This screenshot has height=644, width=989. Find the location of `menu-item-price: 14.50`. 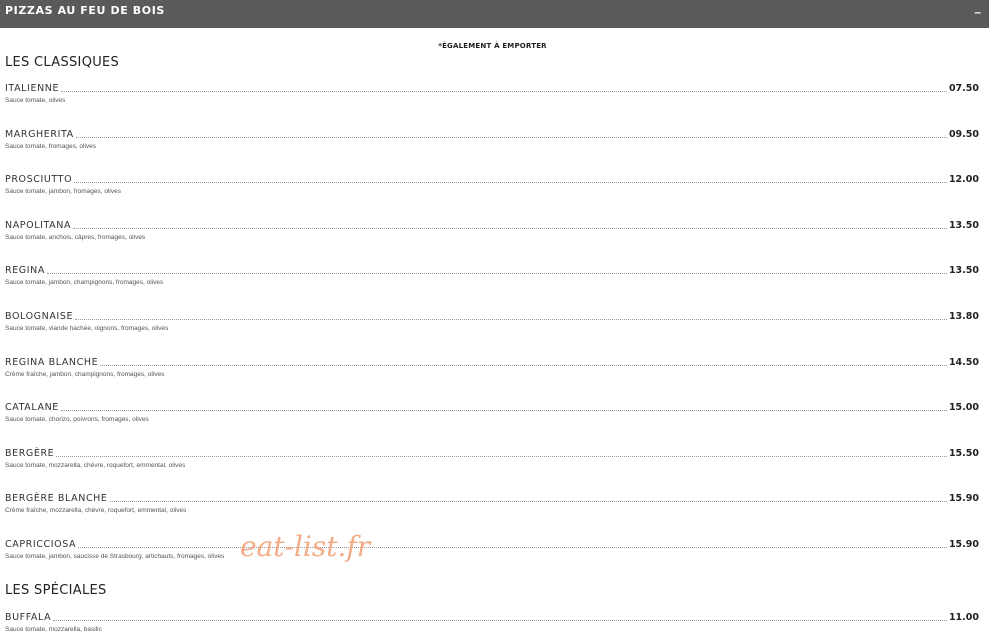

menu-item-price: 14.50 is located at coordinates (963, 362).